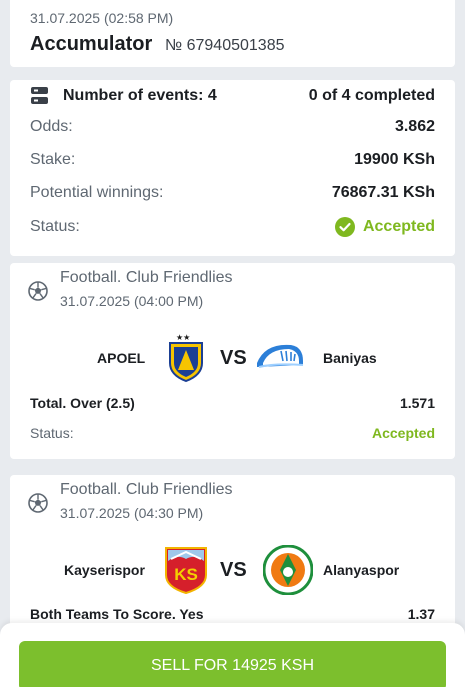  I want to click on bet-type-title: Accumulator, so click(91, 44).